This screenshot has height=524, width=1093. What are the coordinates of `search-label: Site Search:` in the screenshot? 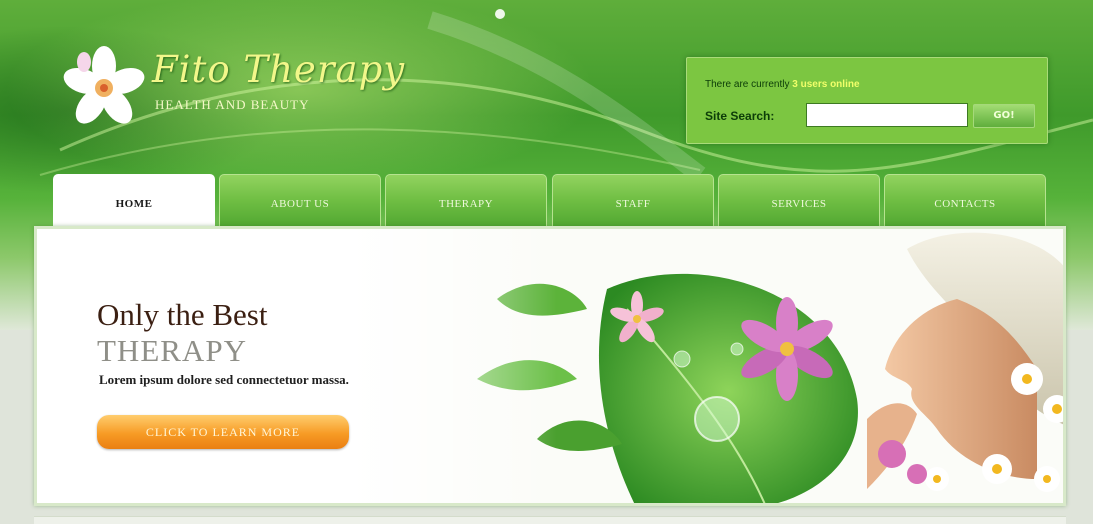 It's located at (740, 116).